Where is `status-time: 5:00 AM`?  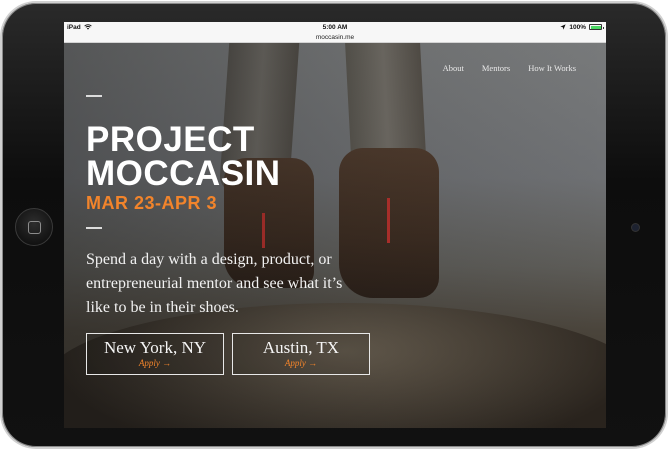 status-time: 5:00 AM is located at coordinates (335, 27).